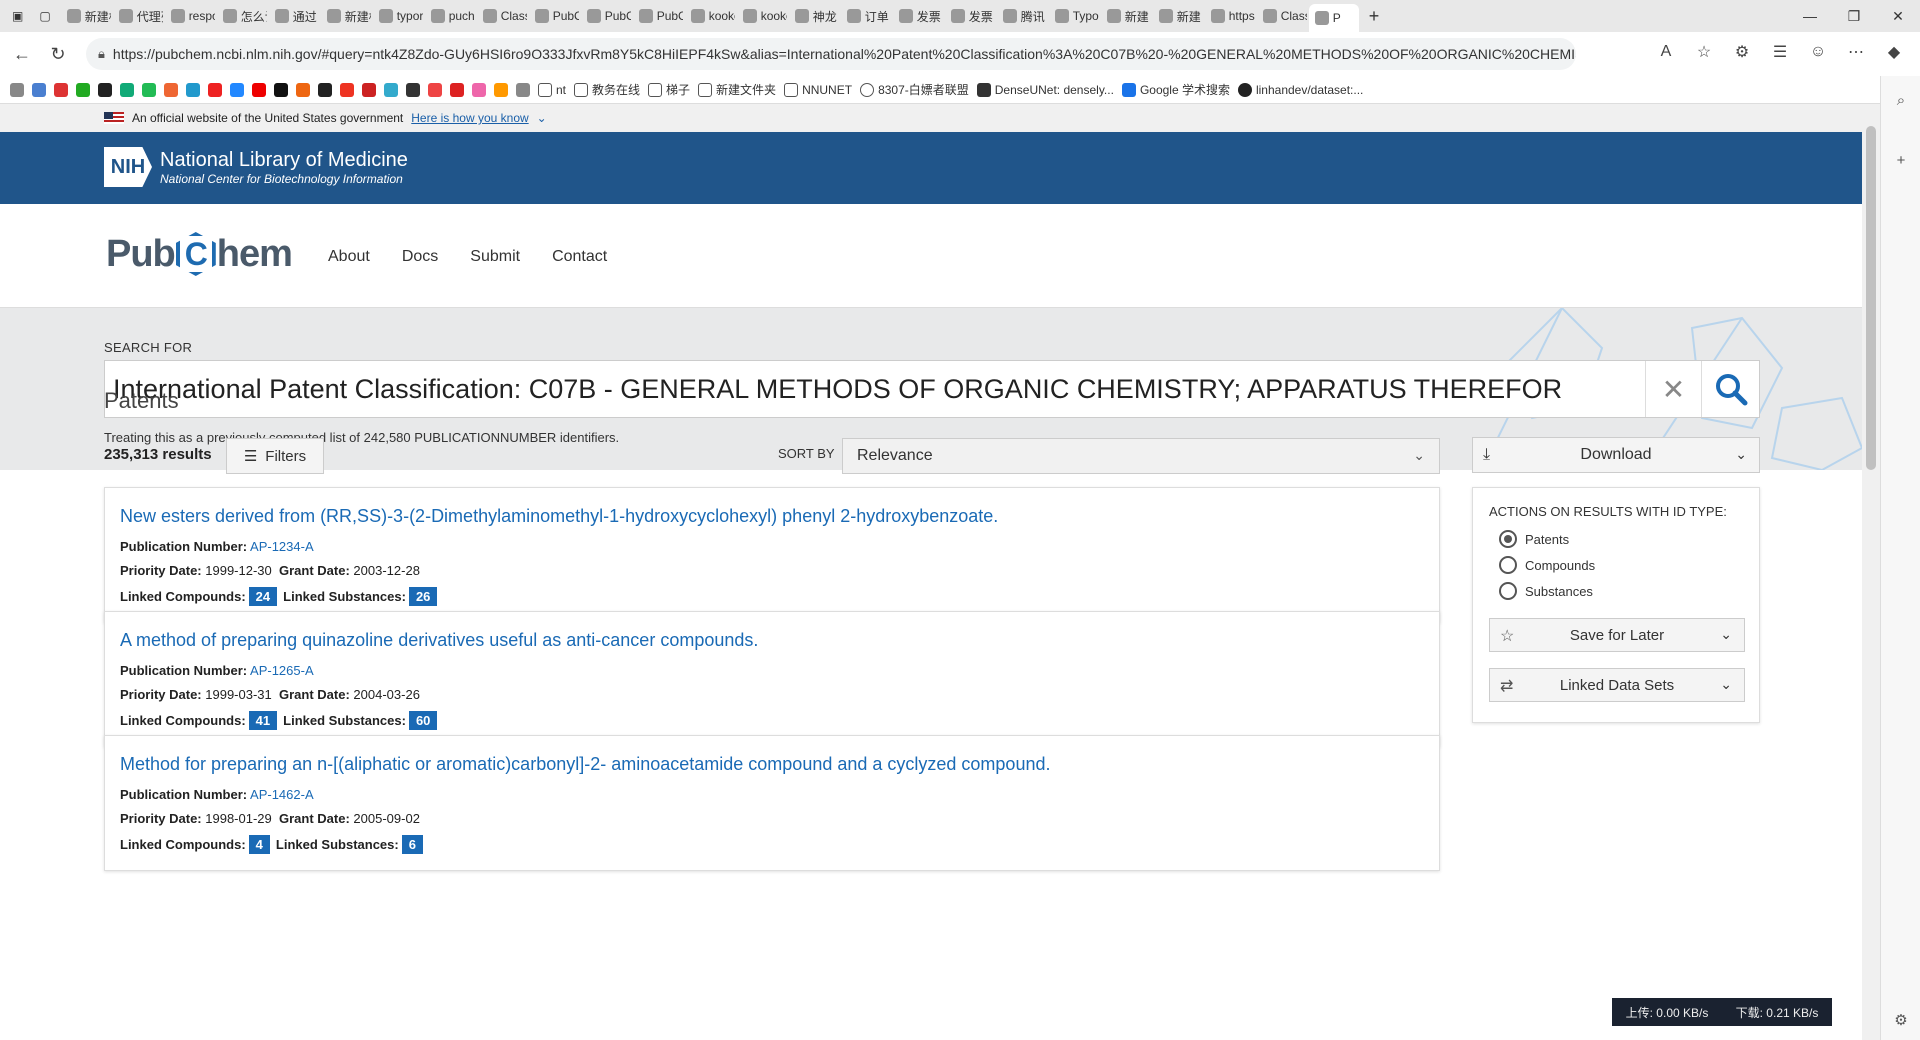  Describe the element at coordinates (259, 844) in the screenshot. I see `linked-compounds-badge: 4` at that location.